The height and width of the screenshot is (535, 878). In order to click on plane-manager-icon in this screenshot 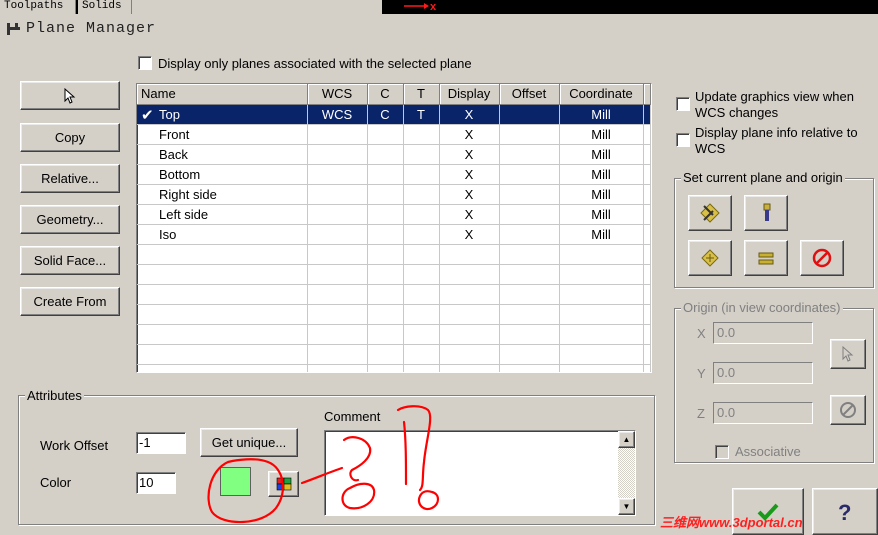, I will do `click(14, 29)`.